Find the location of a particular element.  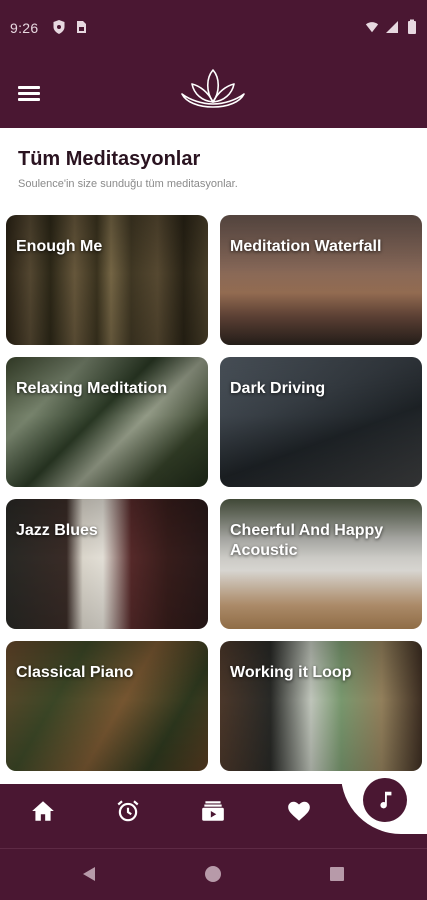

card-title: Working it Loop is located at coordinates (291, 672).